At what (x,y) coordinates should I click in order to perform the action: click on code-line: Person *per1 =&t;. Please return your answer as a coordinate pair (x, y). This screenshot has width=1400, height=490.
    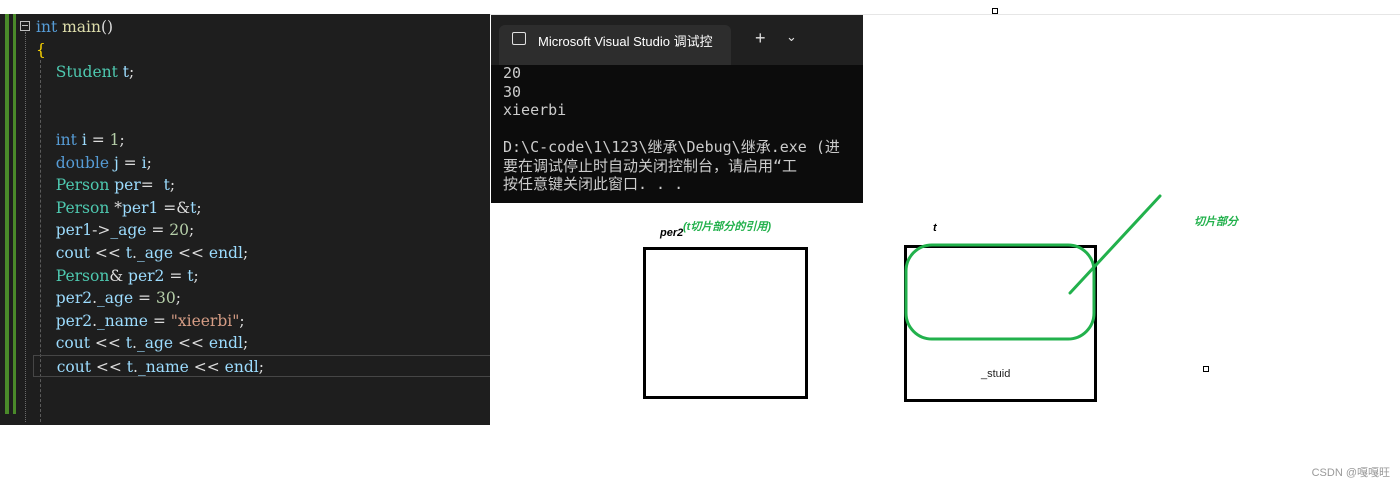
    Looking at the image, I should click on (119, 208).